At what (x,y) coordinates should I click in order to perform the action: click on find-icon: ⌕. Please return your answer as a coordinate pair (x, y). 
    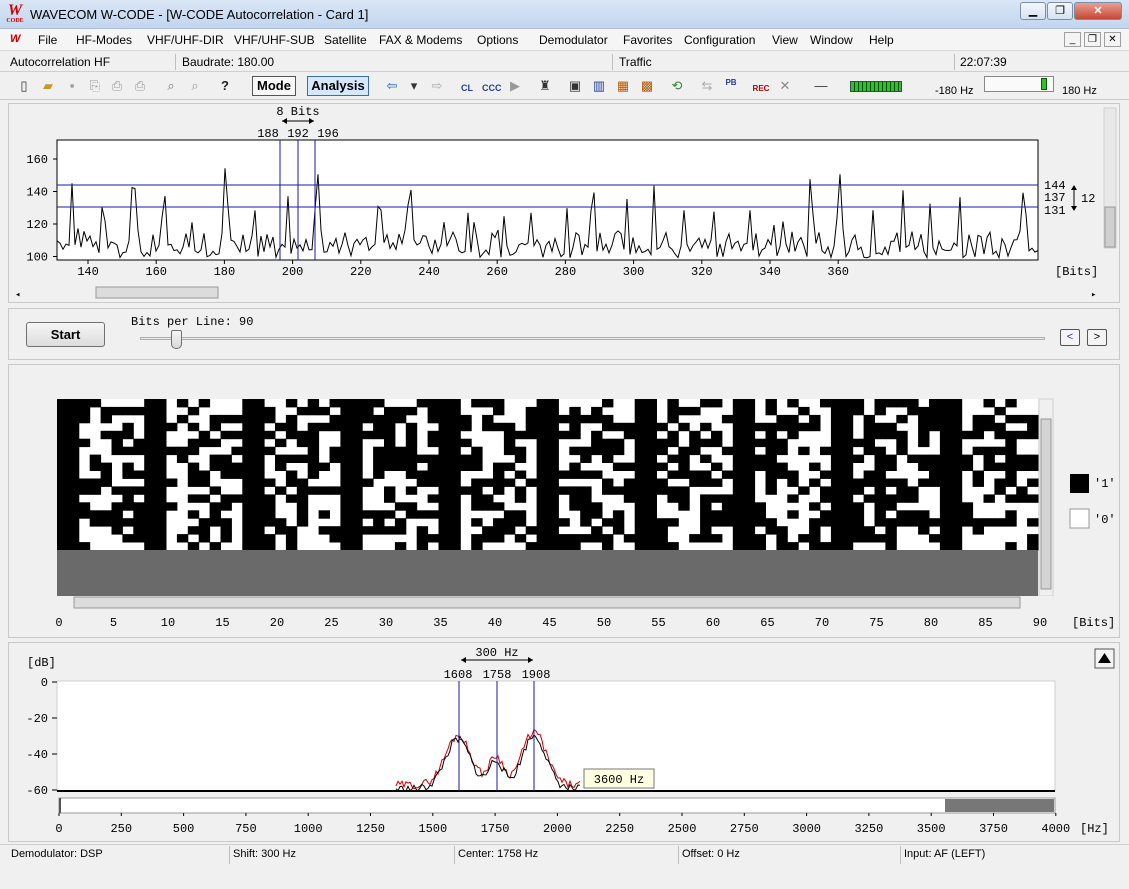
    Looking at the image, I should click on (171, 86).